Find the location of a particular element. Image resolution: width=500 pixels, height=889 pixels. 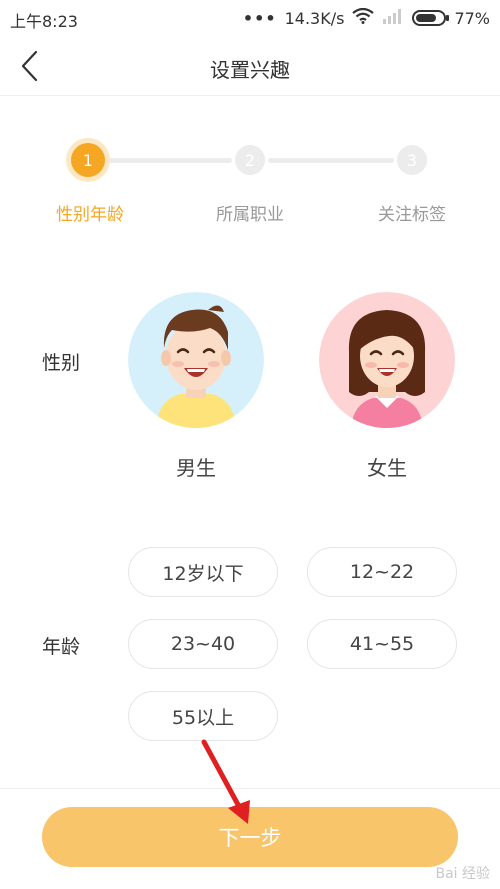

battery-fill is located at coordinates (426, 18).